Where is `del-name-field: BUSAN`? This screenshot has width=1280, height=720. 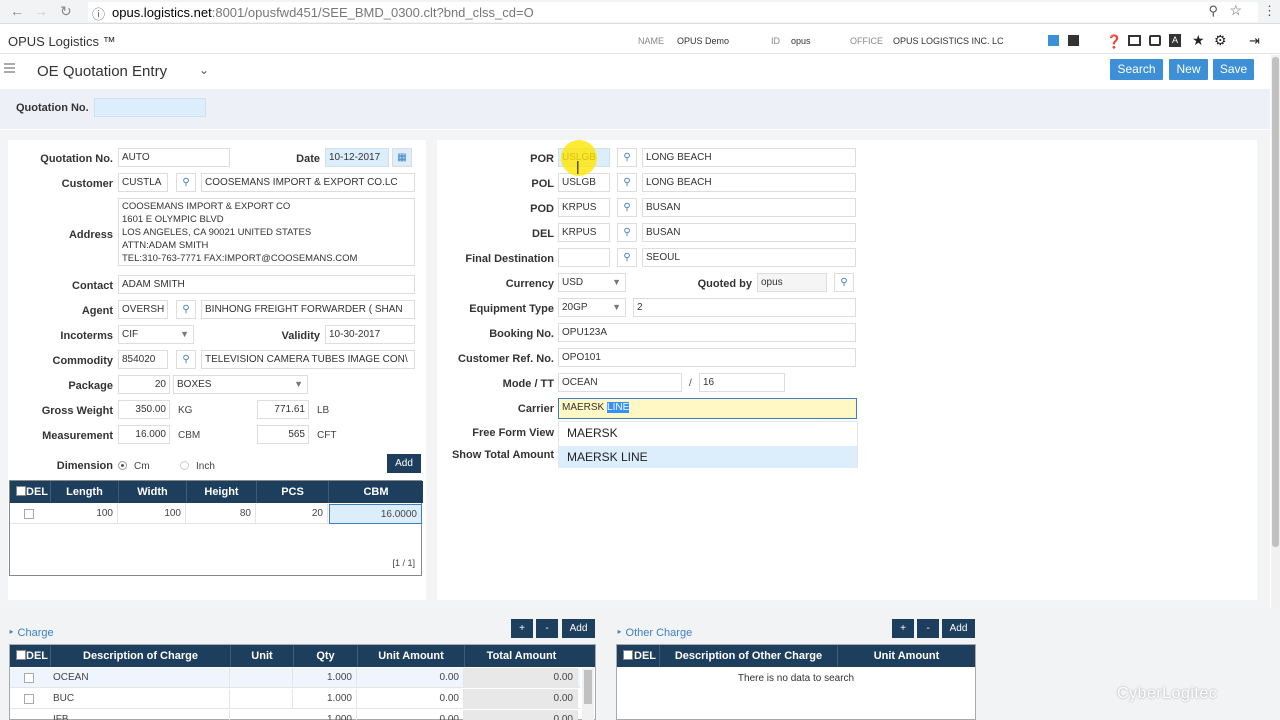
del-name-field: BUSAN is located at coordinates (749, 232).